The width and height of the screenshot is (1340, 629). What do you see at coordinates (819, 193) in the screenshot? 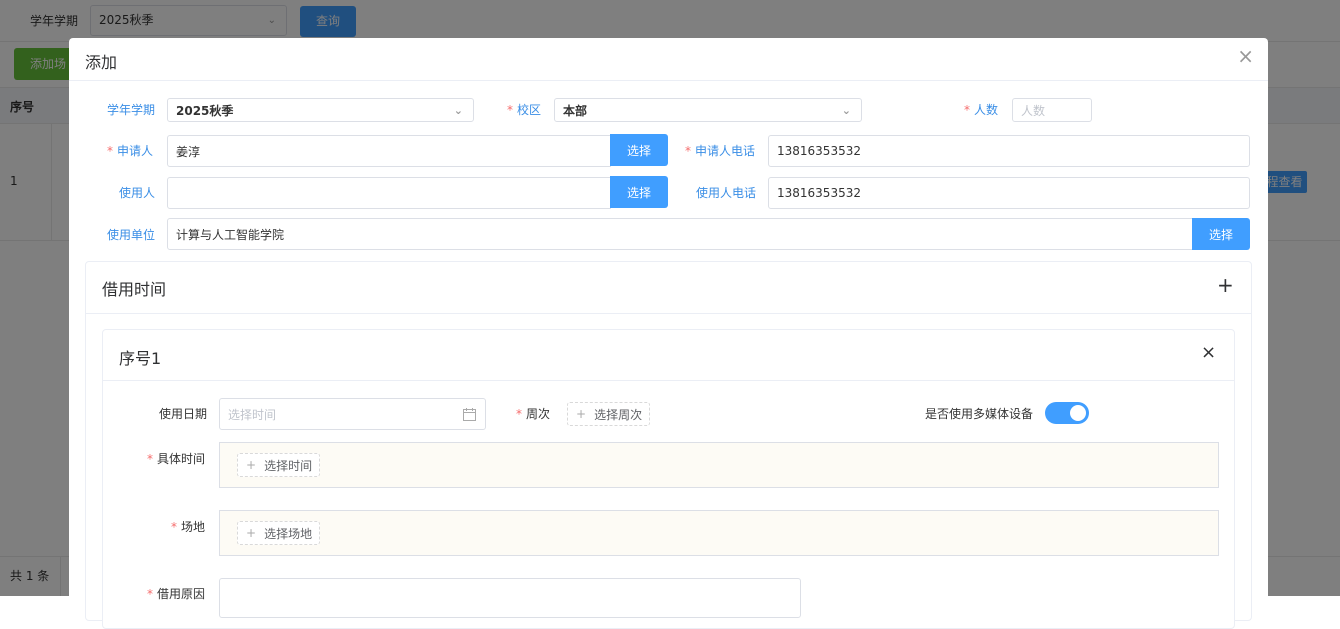
I see `user-phone-value: 13816353532` at bounding box center [819, 193].